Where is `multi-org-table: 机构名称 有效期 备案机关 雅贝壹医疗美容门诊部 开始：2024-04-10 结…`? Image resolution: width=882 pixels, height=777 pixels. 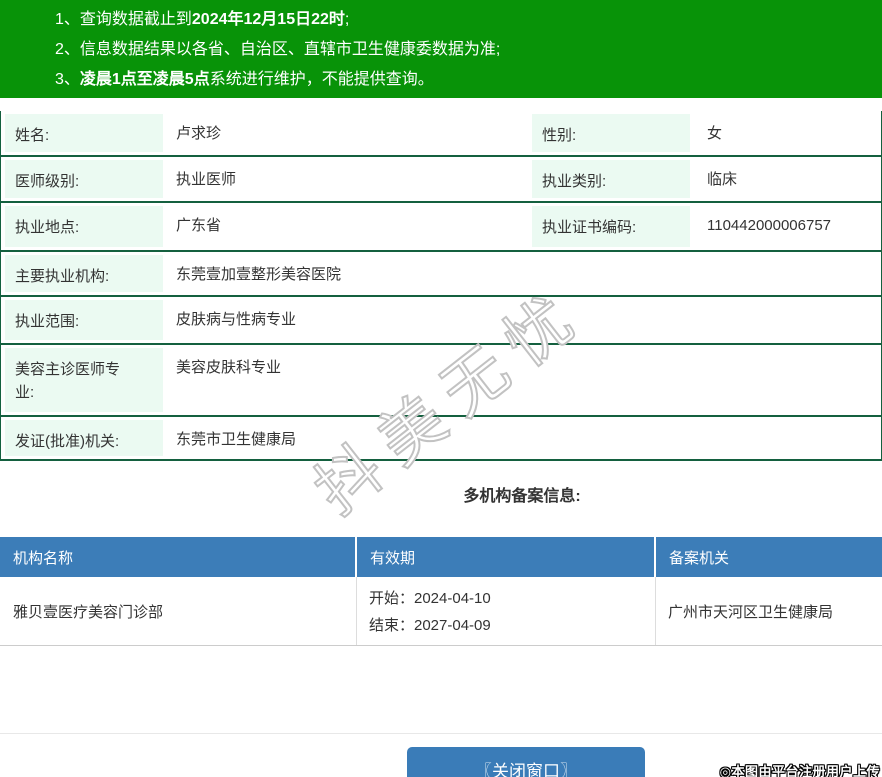 multi-org-table: 机构名称 有效期 备案机关 雅贝壹医疗美容门诊部 开始：2024-04-10 结… is located at coordinates (441, 591).